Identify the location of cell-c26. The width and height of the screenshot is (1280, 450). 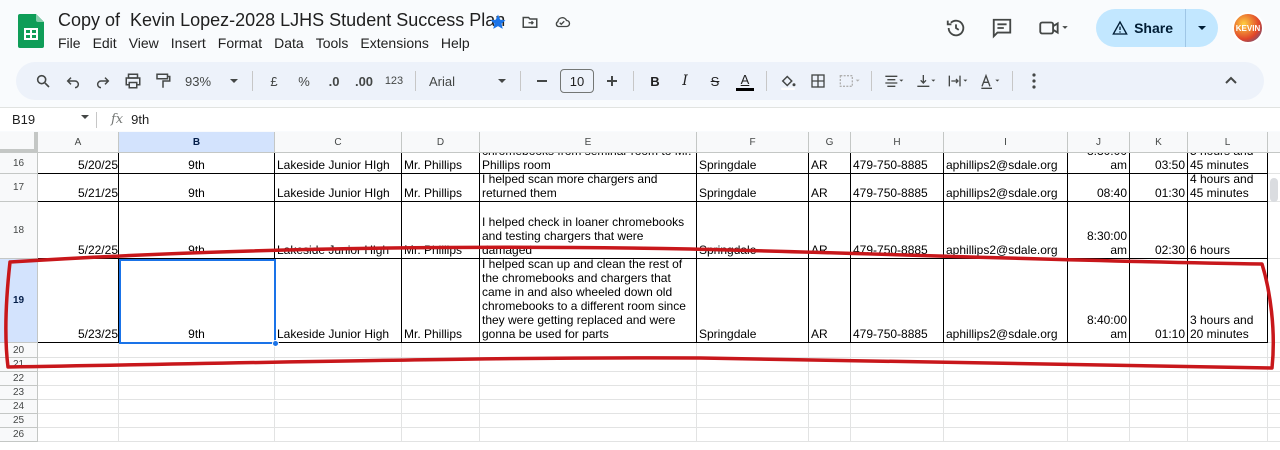
(338, 435).